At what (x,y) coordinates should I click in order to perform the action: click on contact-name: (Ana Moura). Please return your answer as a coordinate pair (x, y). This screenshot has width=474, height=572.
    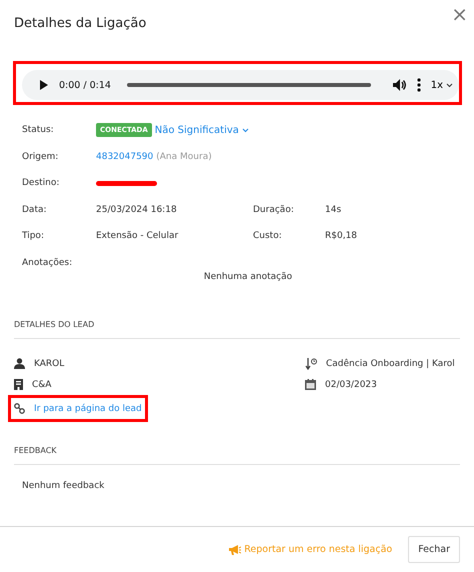
    Looking at the image, I should click on (184, 157).